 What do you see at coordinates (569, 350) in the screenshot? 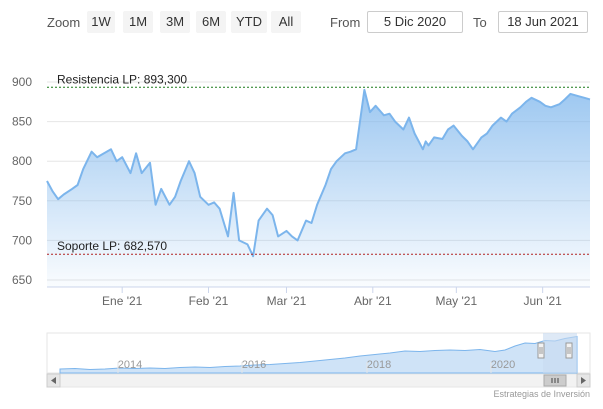
I see `navigator-right-handle` at bounding box center [569, 350].